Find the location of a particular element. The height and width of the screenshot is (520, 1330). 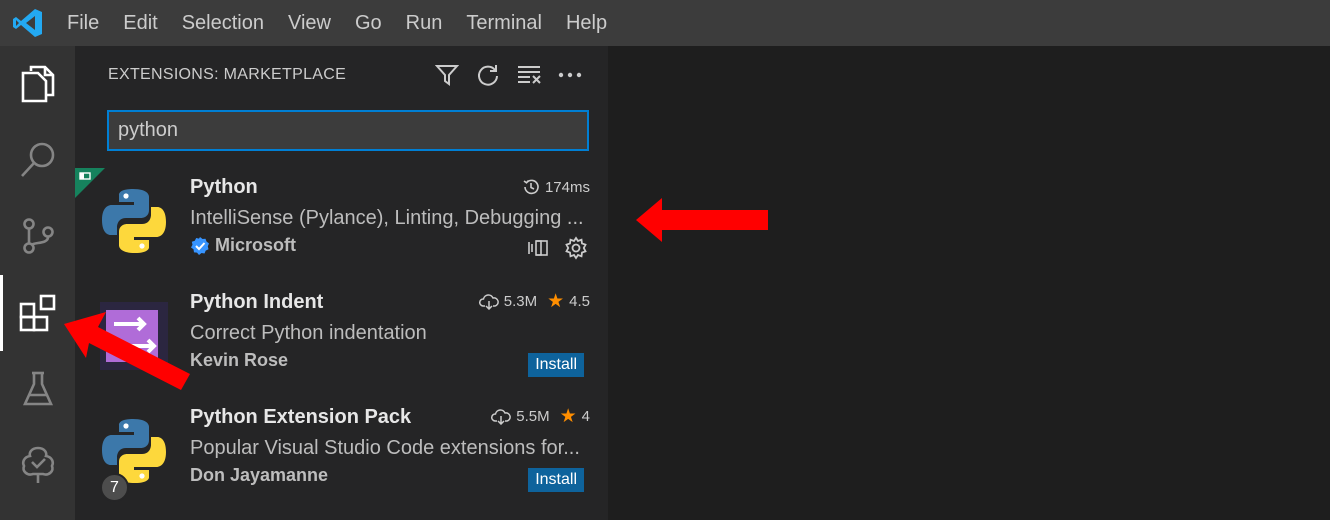

extension-publisher: Don Jayamanne is located at coordinates (259, 475).